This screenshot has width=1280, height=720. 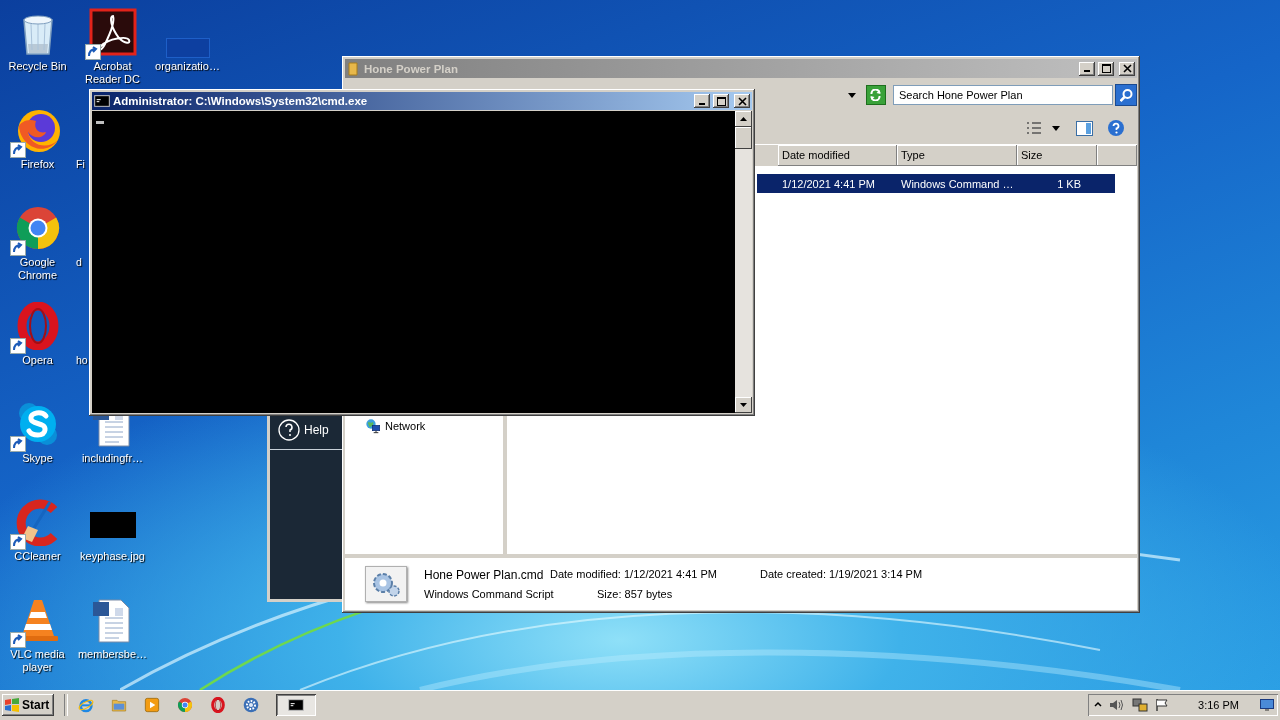 What do you see at coordinates (37, 269) in the screenshot?
I see `icon-label: Google Chrome` at bounding box center [37, 269].